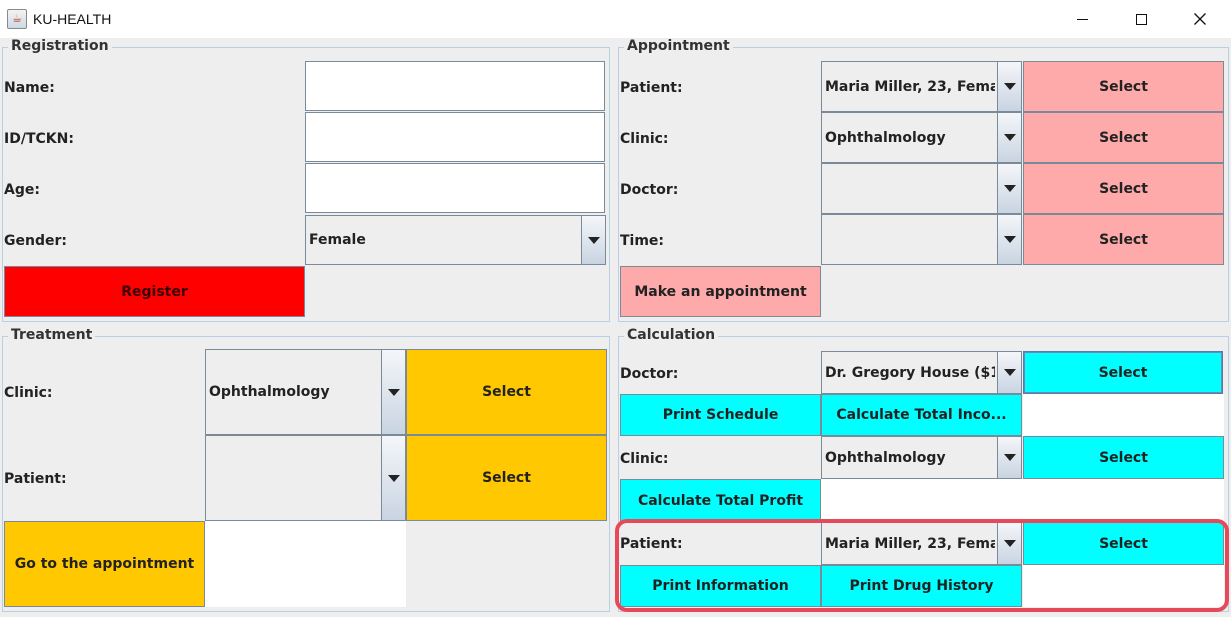 Image resolution: width=1231 pixels, height=617 pixels. I want to click on appt-doctor-select, so click(921, 188).